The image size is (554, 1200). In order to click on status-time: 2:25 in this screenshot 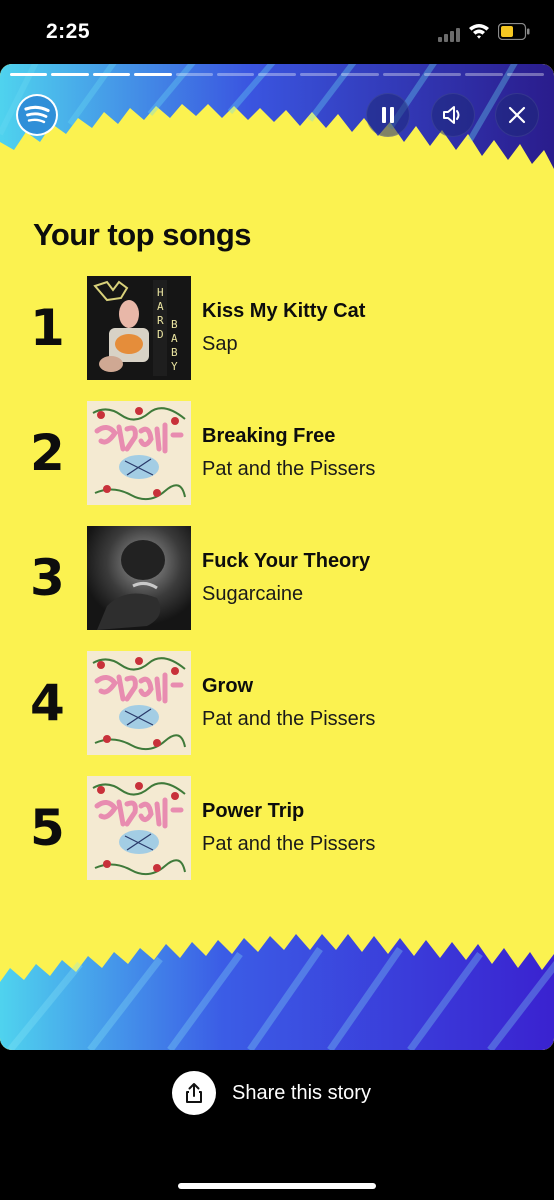, I will do `click(68, 31)`.